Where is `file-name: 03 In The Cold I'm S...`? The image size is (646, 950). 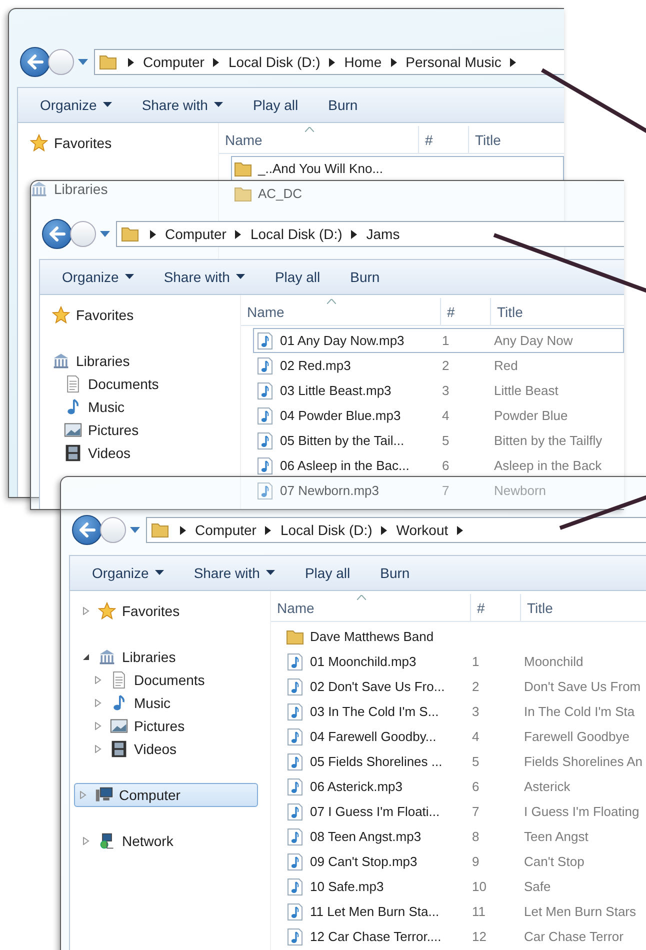 file-name: 03 In The Cold I'm S... is located at coordinates (374, 711).